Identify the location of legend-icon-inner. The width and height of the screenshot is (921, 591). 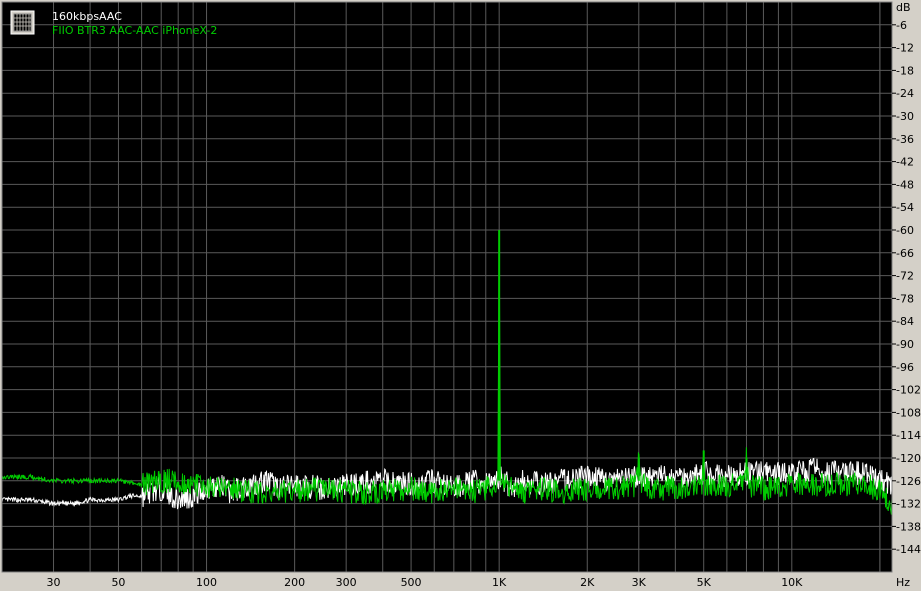
(22, 22).